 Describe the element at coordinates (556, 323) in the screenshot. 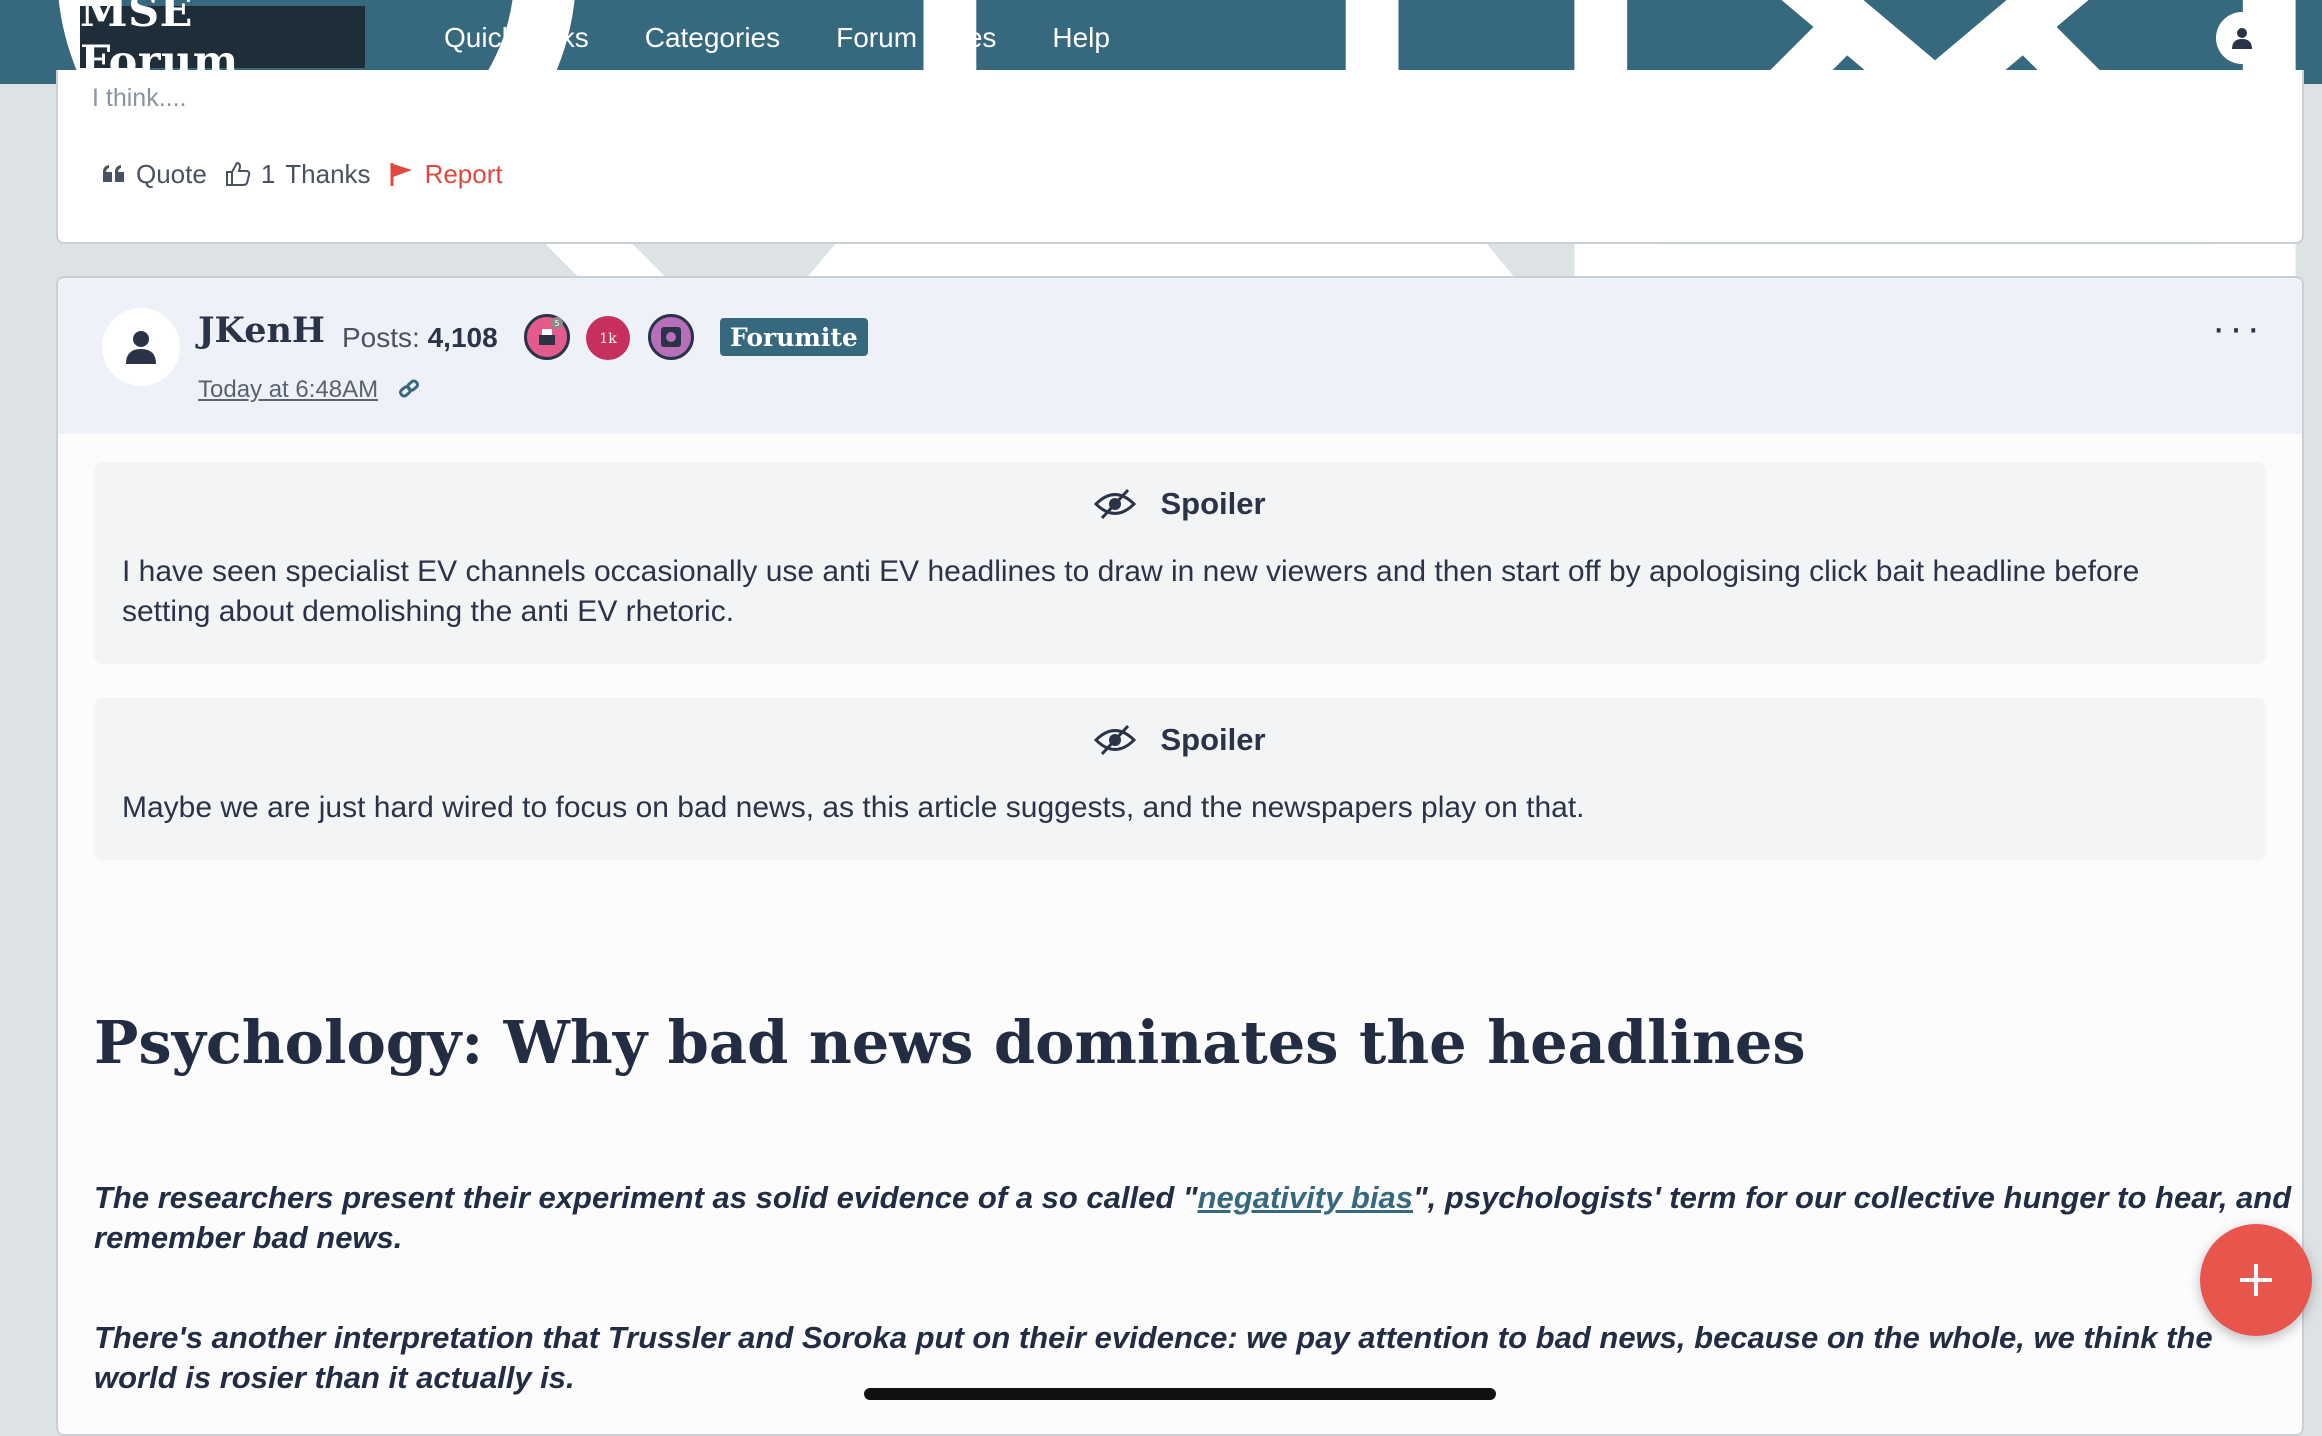

I see `badge-5-count: 5` at that location.